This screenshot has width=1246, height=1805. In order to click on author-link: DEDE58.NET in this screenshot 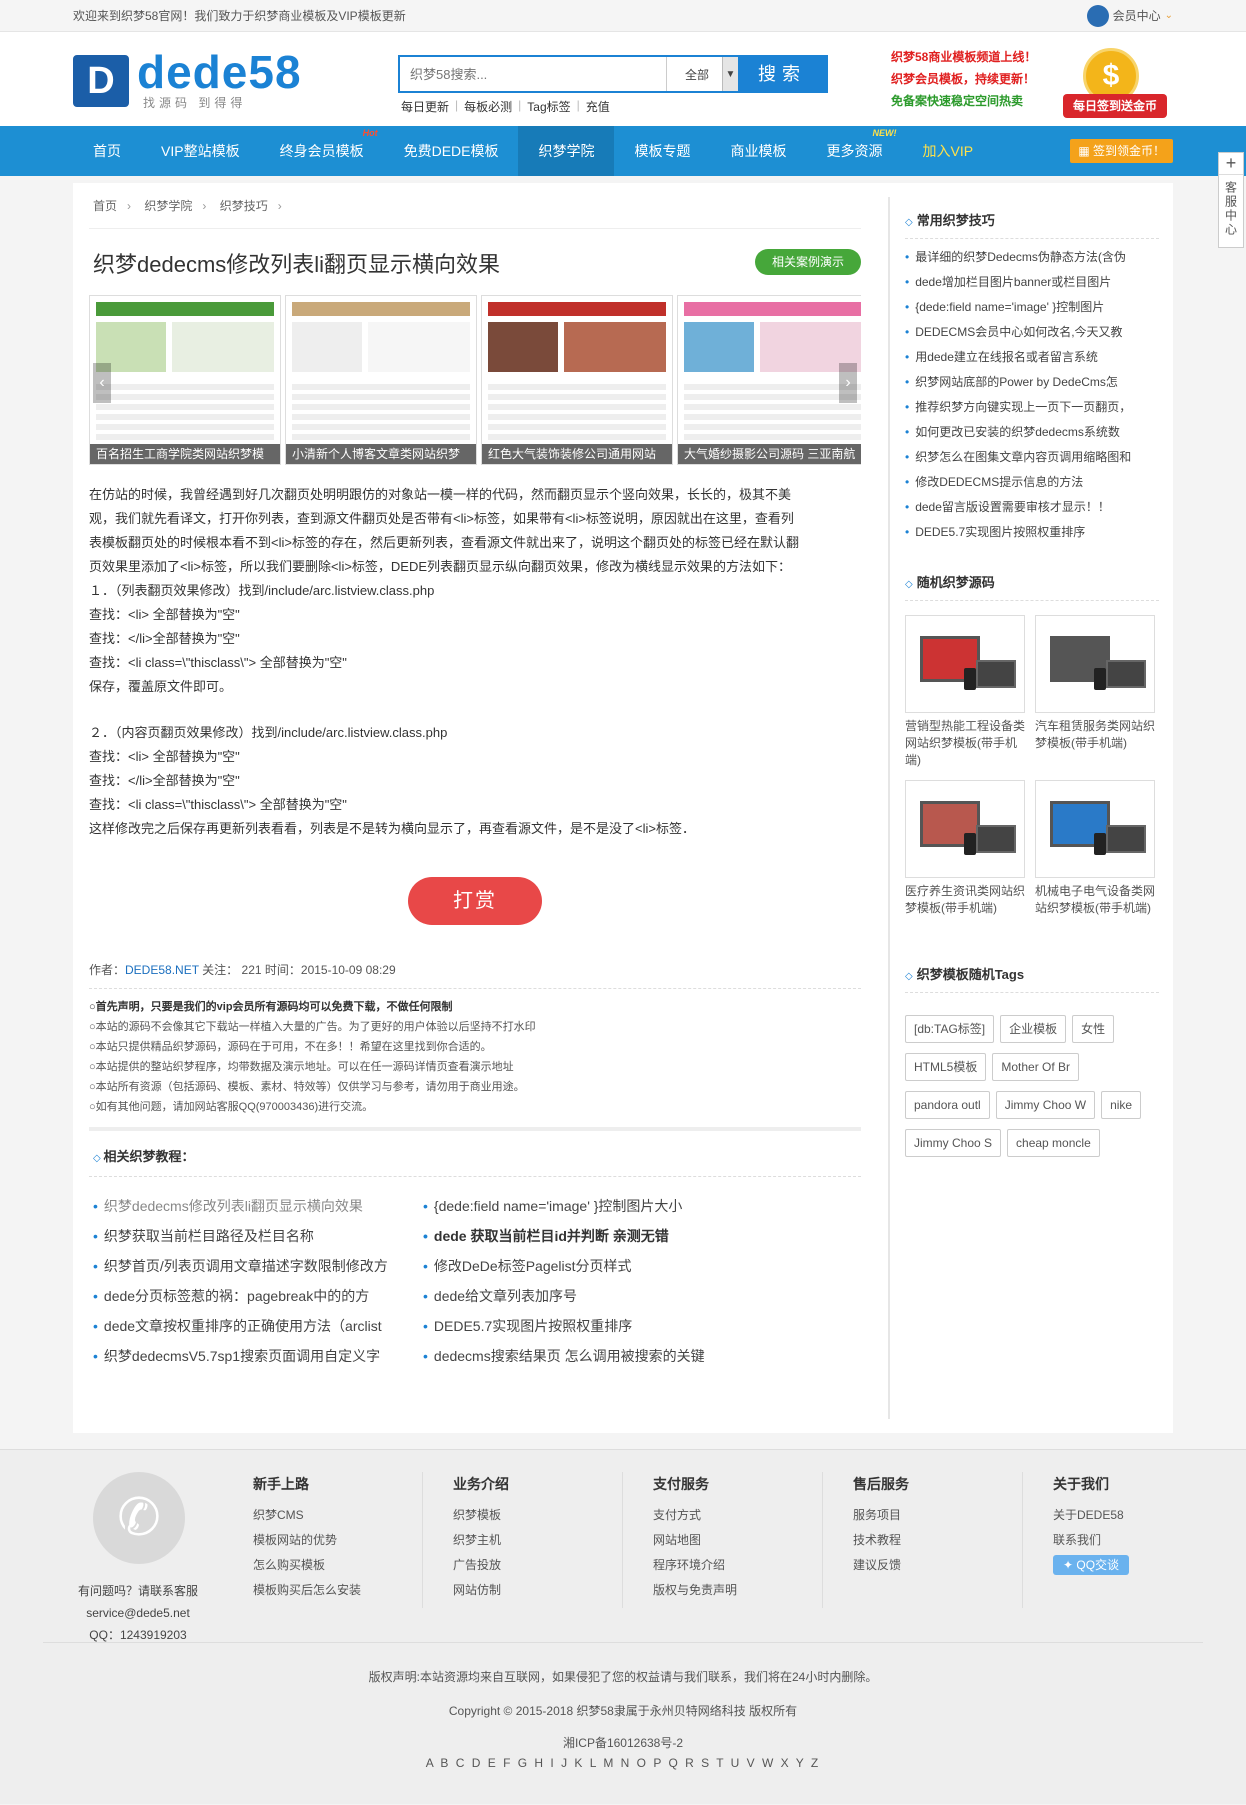, I will do `click(162, 970)`.